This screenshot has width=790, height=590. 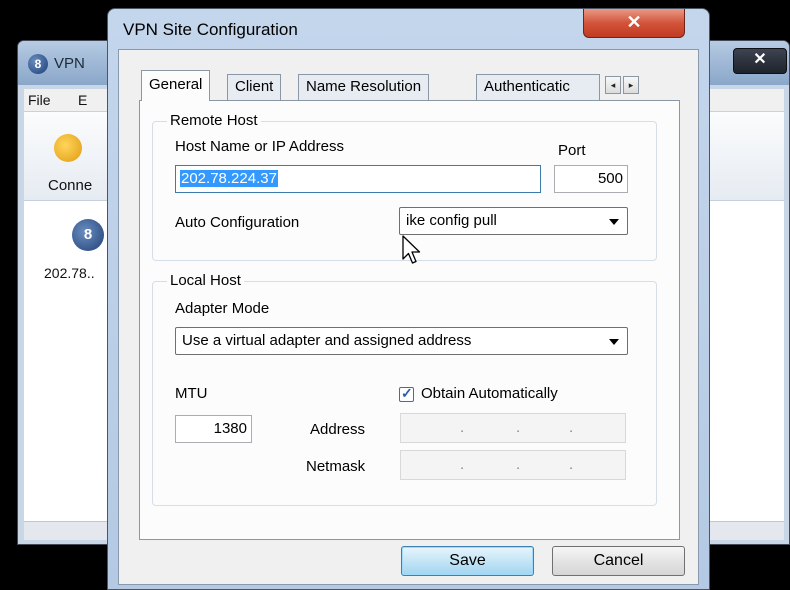 I want to click on port-input: 500, so click(x=591, y=179).